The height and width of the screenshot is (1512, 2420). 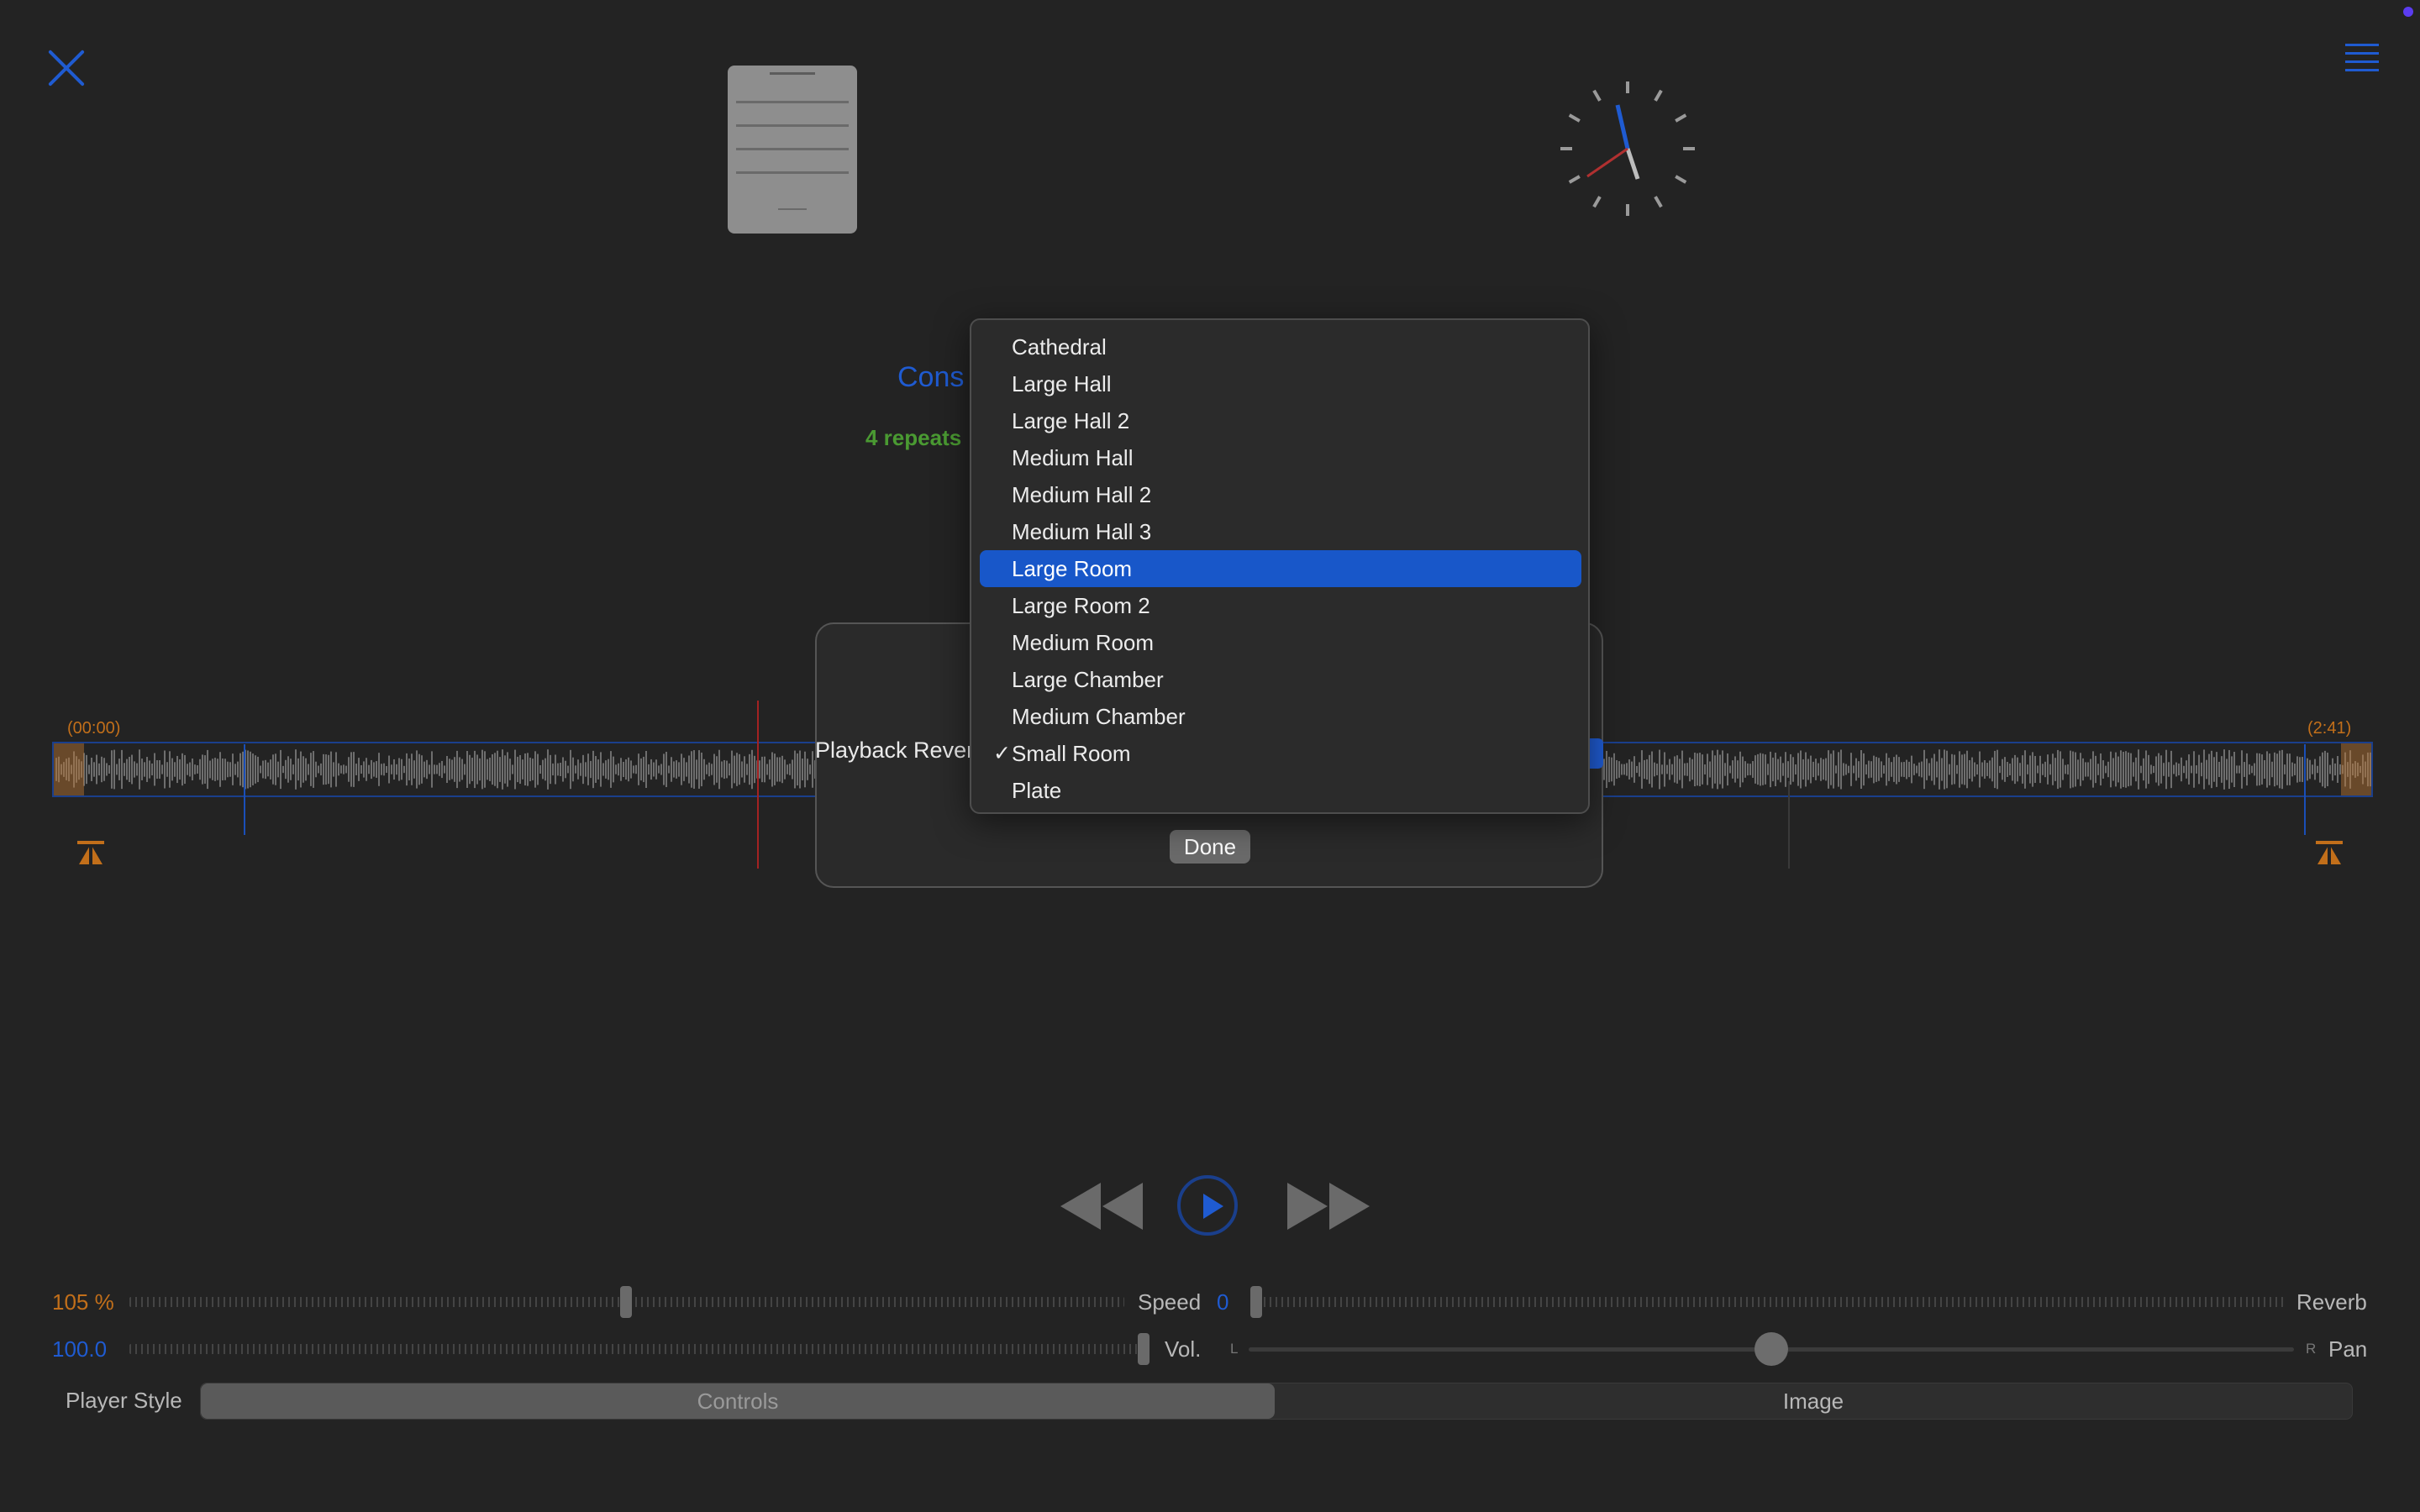 I want to click on dropdown-option-label: Medium Hall, so click(x=1073, y=457).